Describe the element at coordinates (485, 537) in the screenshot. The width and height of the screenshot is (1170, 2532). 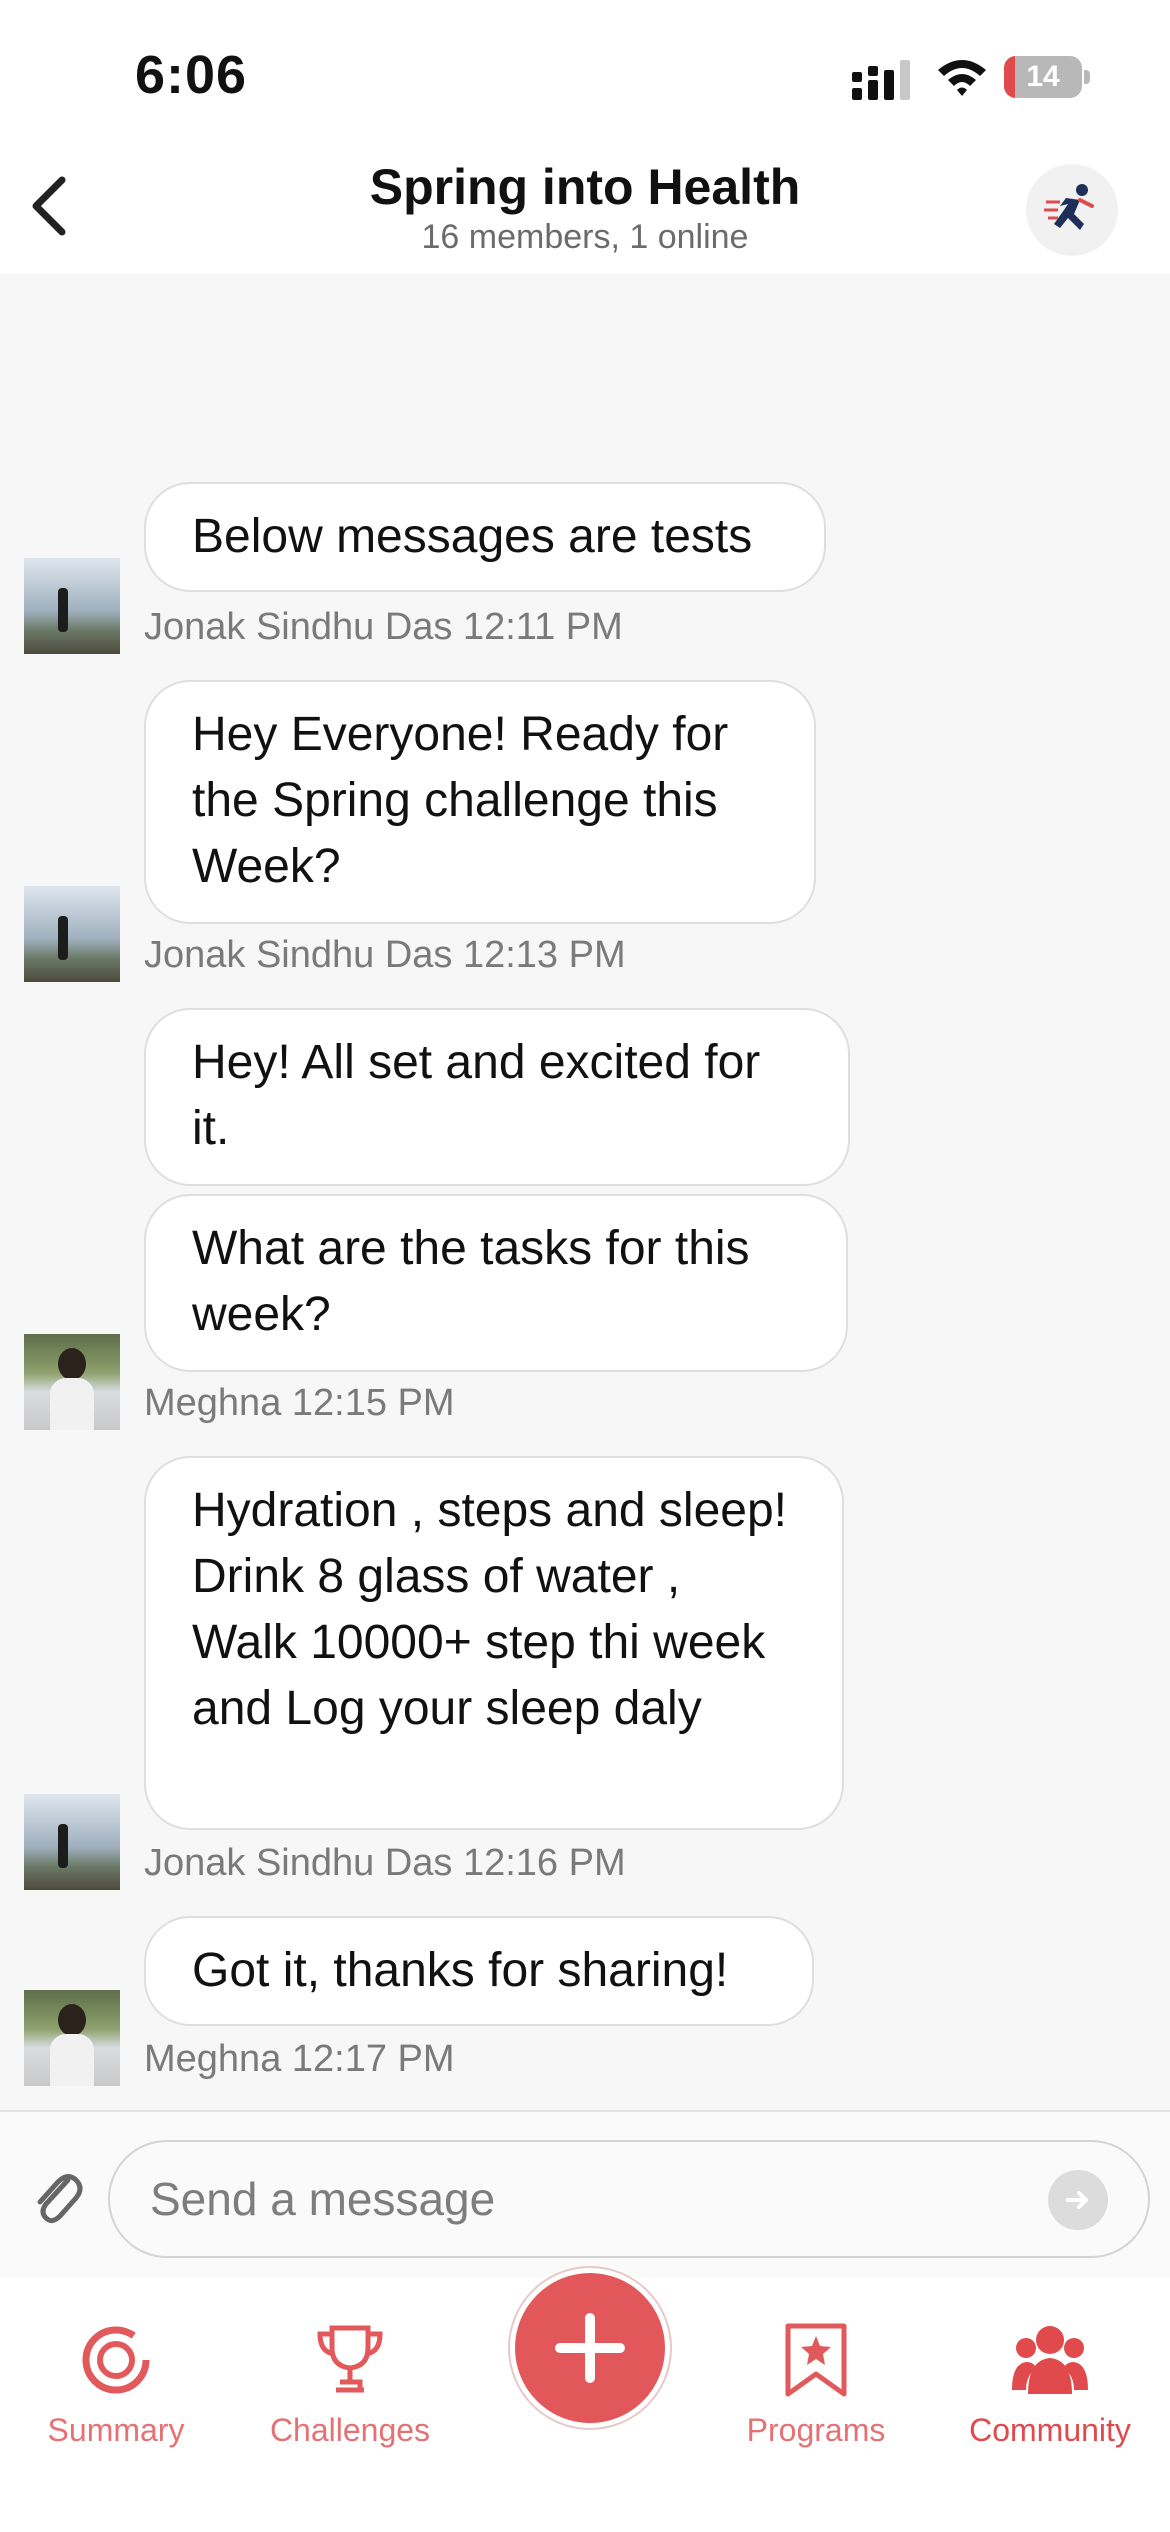
I see `message-bubble: Below messages are tests` at that location.